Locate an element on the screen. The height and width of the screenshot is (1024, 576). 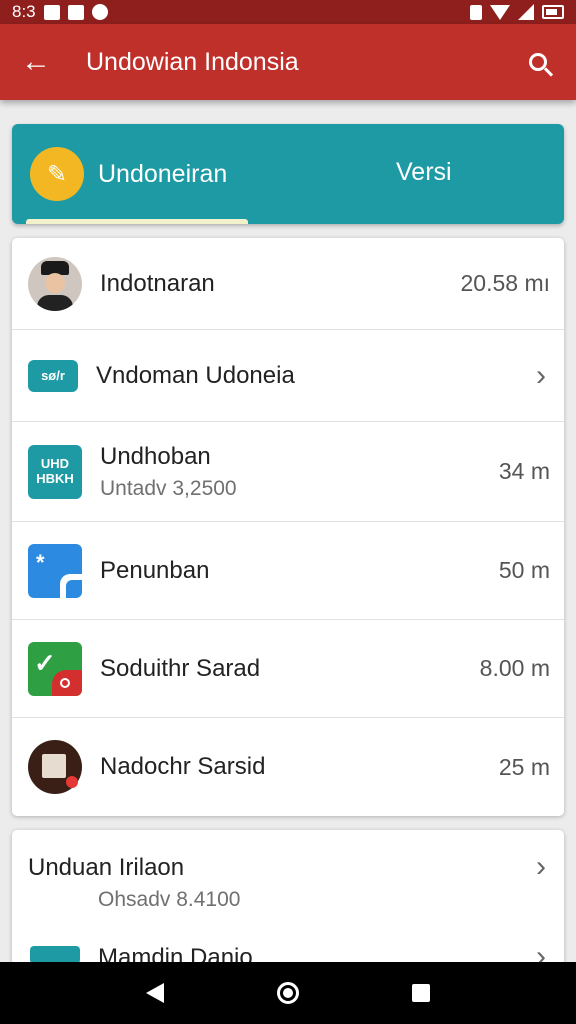
list-item-subtitle: Untadv 3,2500 is located at coordinates (168, 488).